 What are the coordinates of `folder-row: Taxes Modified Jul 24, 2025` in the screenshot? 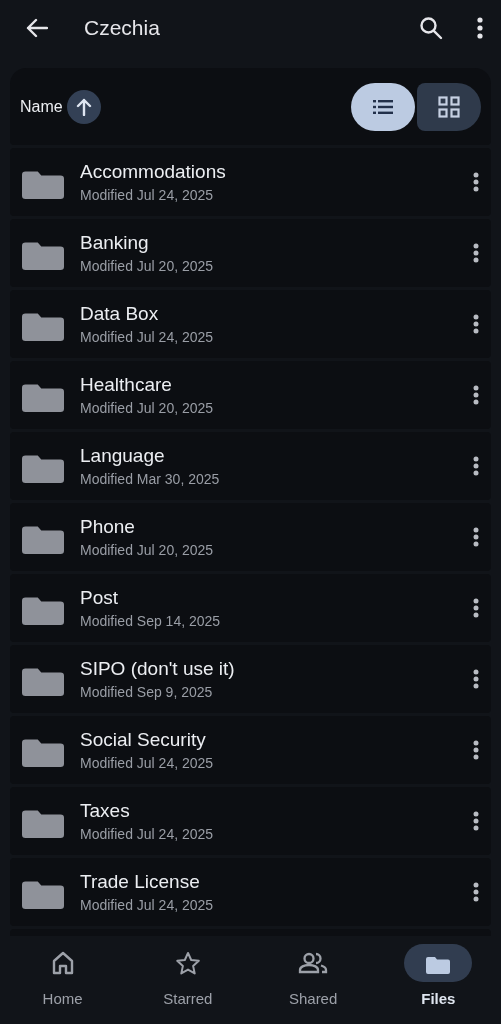 It's located at (250, 821).